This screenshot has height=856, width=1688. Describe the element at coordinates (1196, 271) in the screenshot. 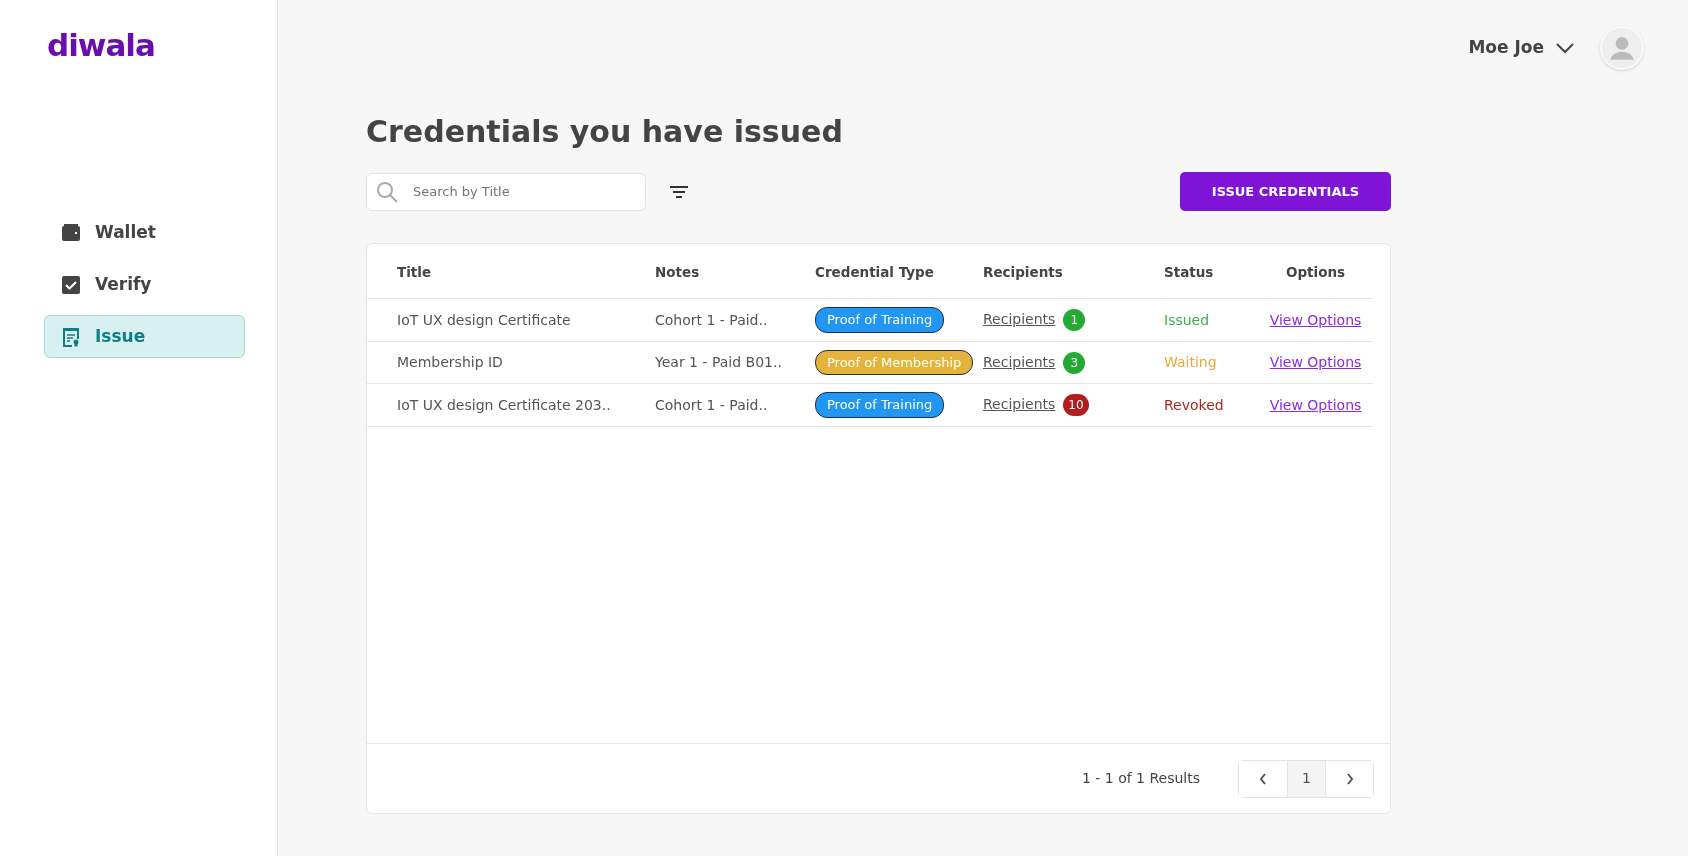

I see `column-header: Status` at that location.